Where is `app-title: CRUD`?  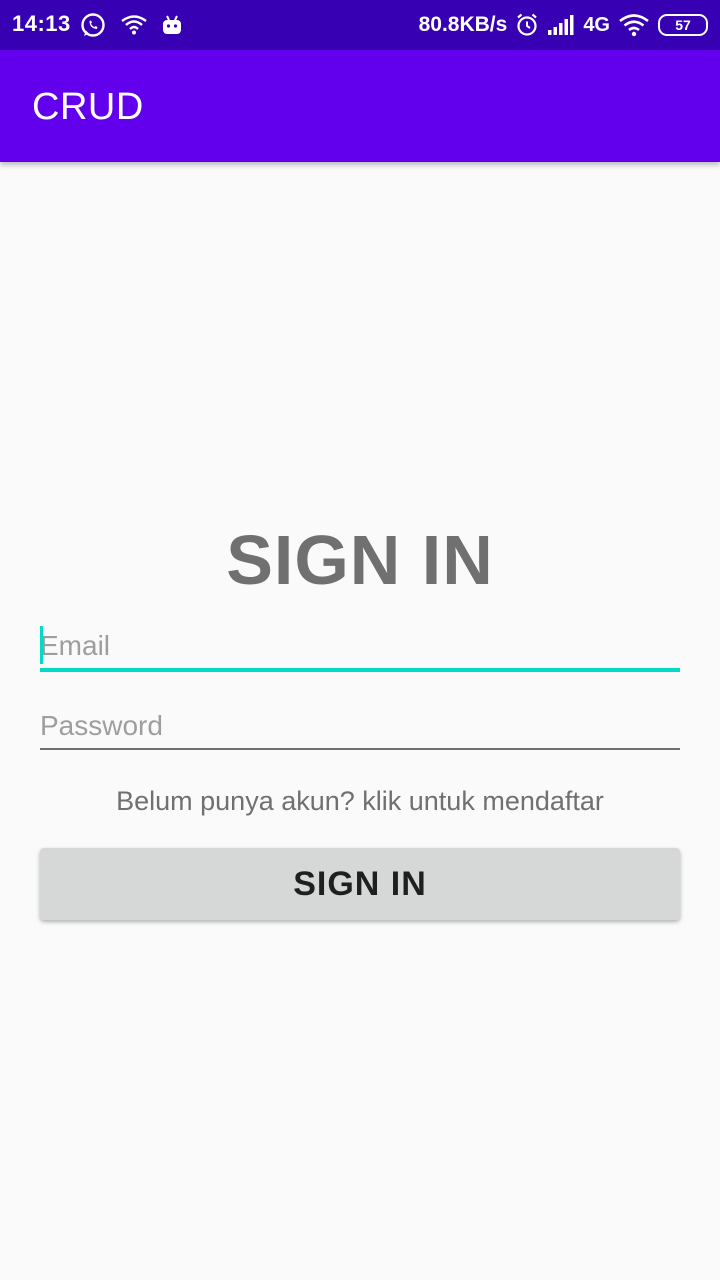
app-title: CRUD is located at coordinates (88, 107).